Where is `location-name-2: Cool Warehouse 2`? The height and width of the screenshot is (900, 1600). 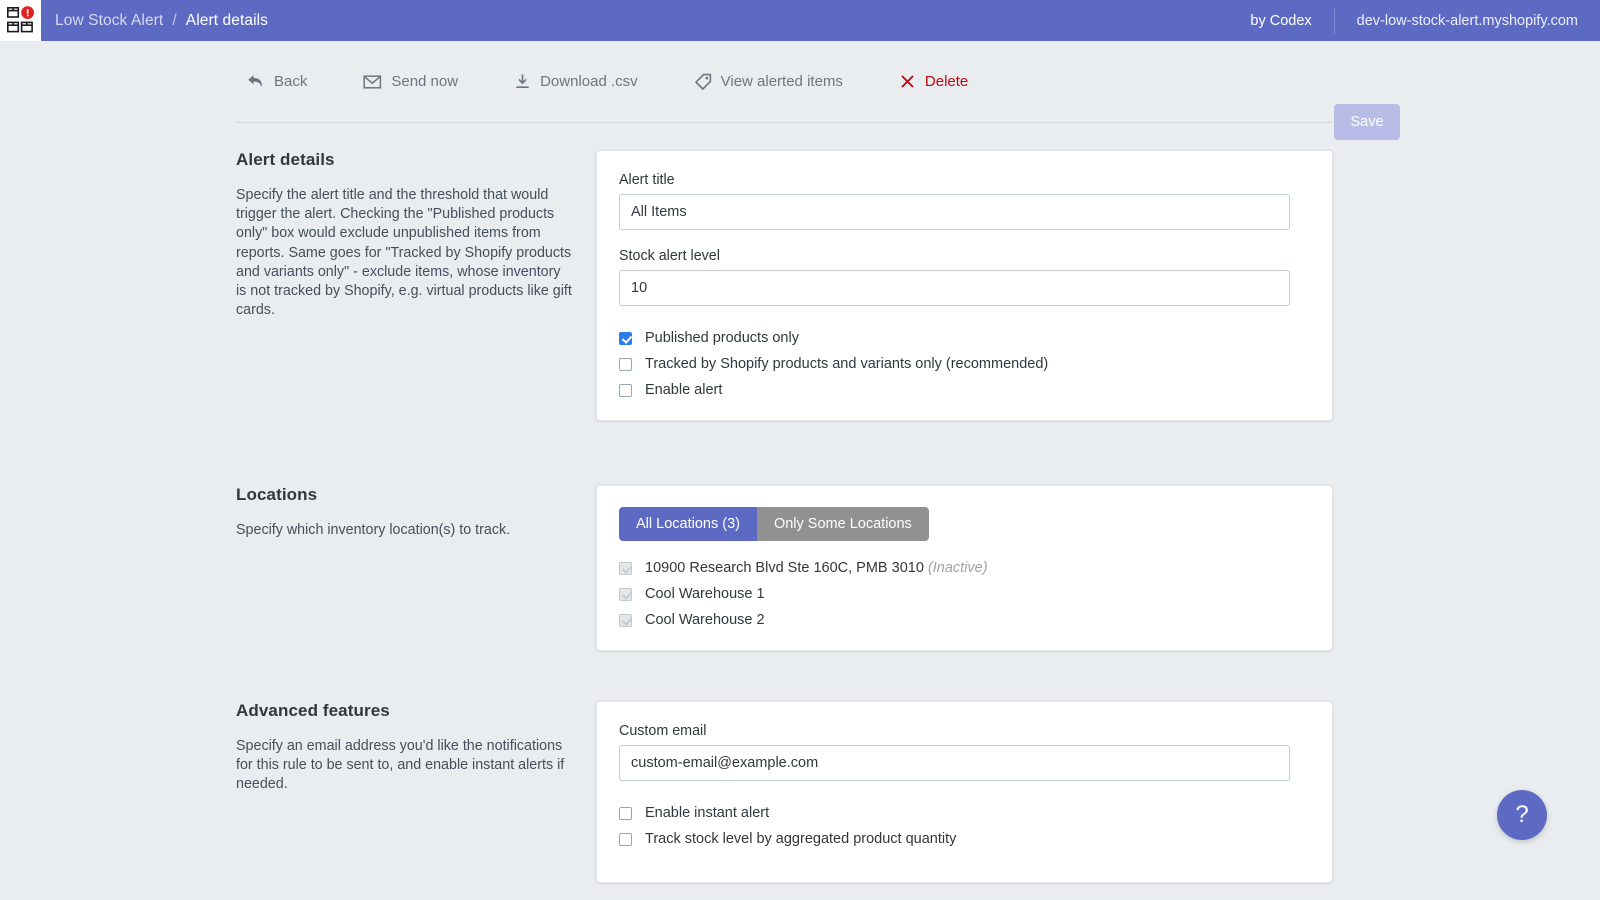
location-name-2: Cool Warehouse 2 is located at coordinates (705, 620).